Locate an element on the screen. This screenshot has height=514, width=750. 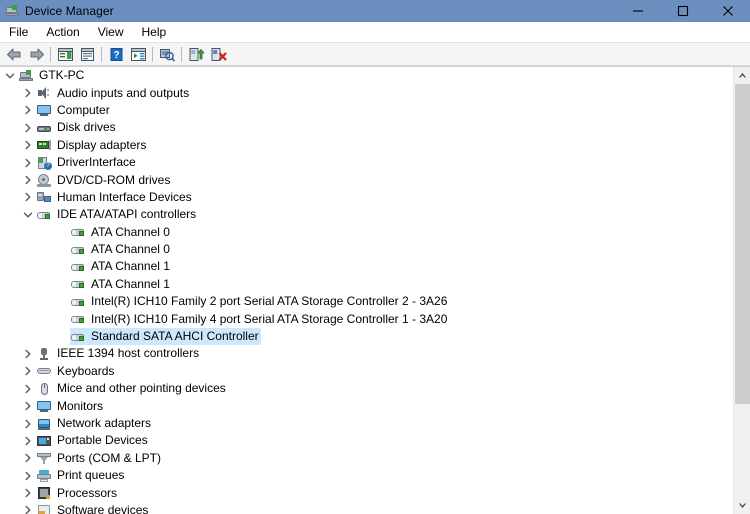
tree-item-content: Disk drives is located at coordinates (77, 127).